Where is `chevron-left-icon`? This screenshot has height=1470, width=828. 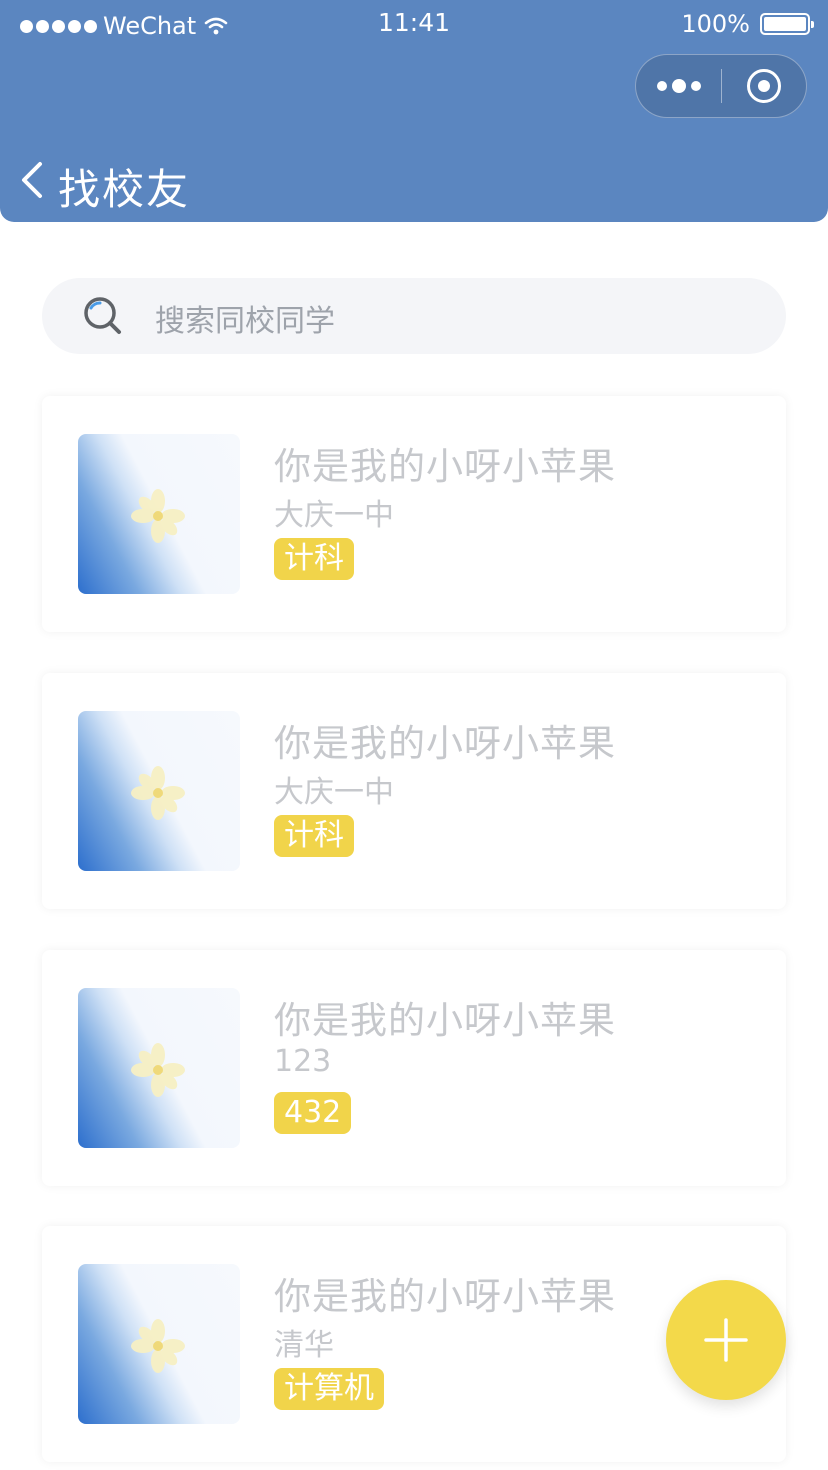 chevron-left-icon is located at coordinates (32, 180).